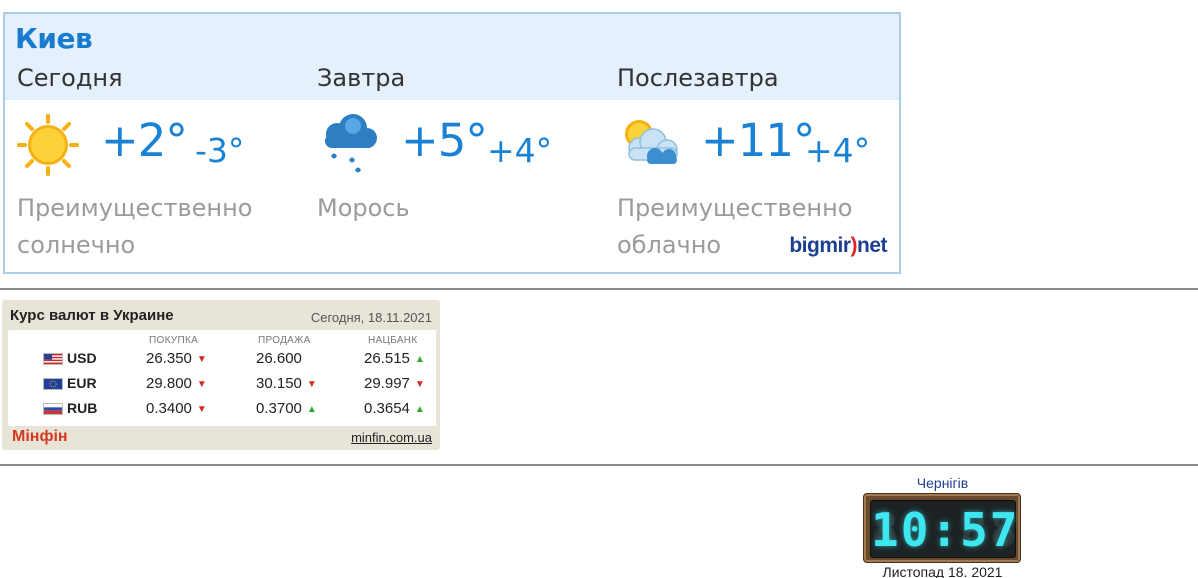  What do you see at coordinates (758, 140) in the screenshot?
I see `temp-high: +11°` at bounding box center [758, 140].